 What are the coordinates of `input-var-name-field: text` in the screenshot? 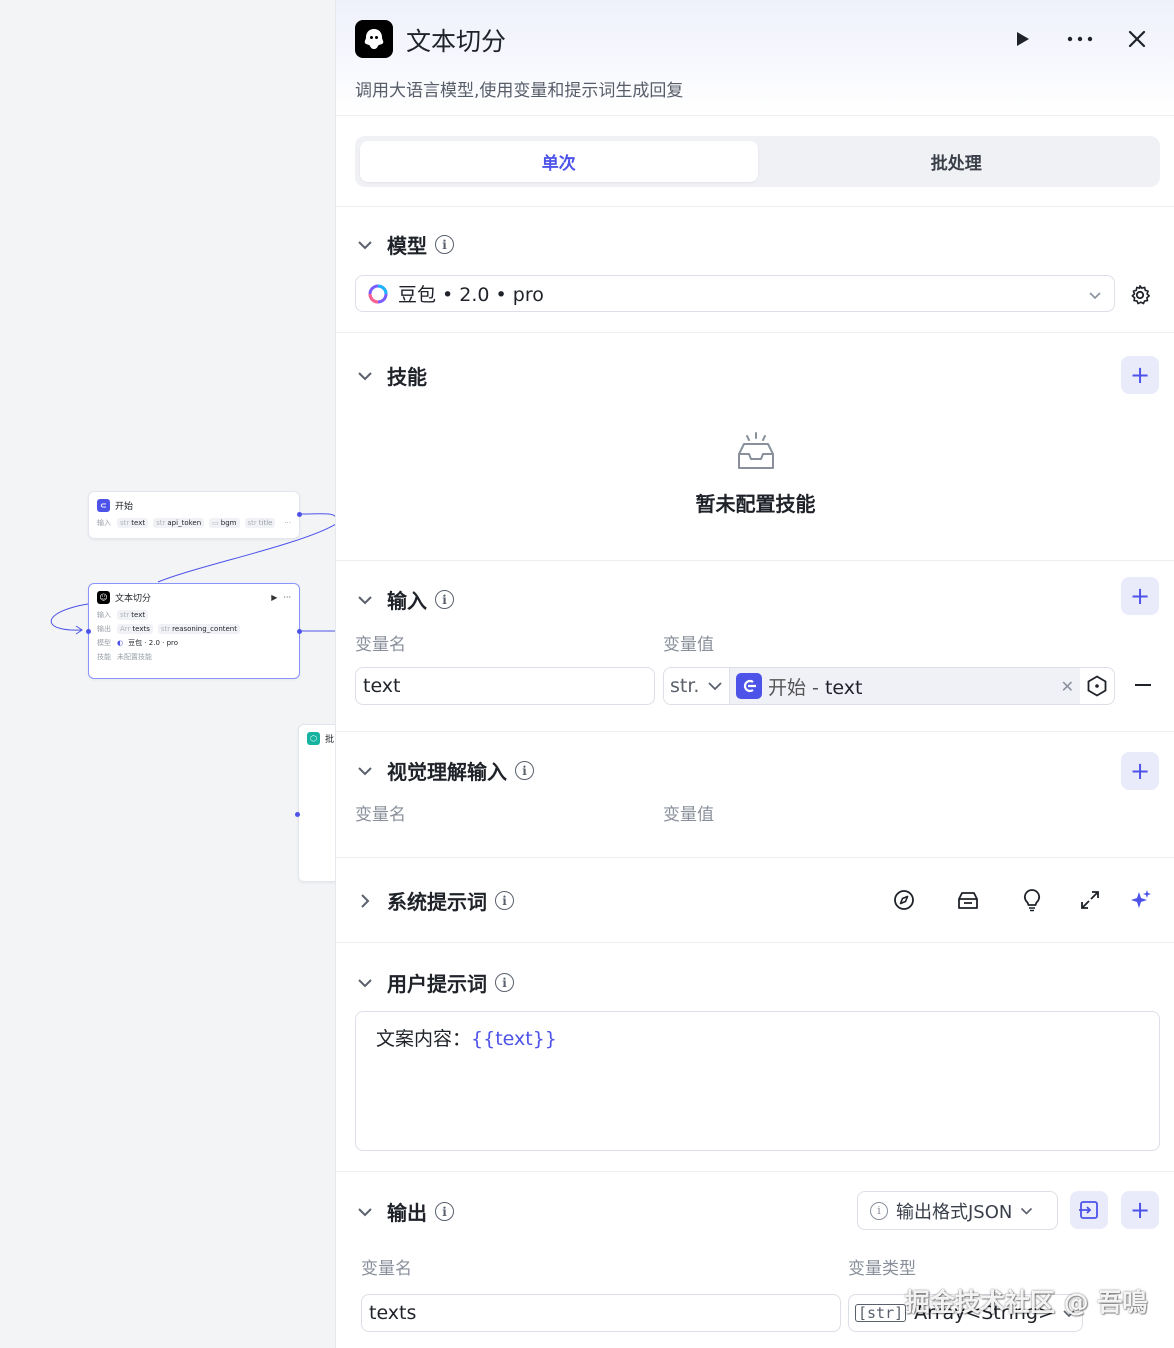 It's located at (505, 686).